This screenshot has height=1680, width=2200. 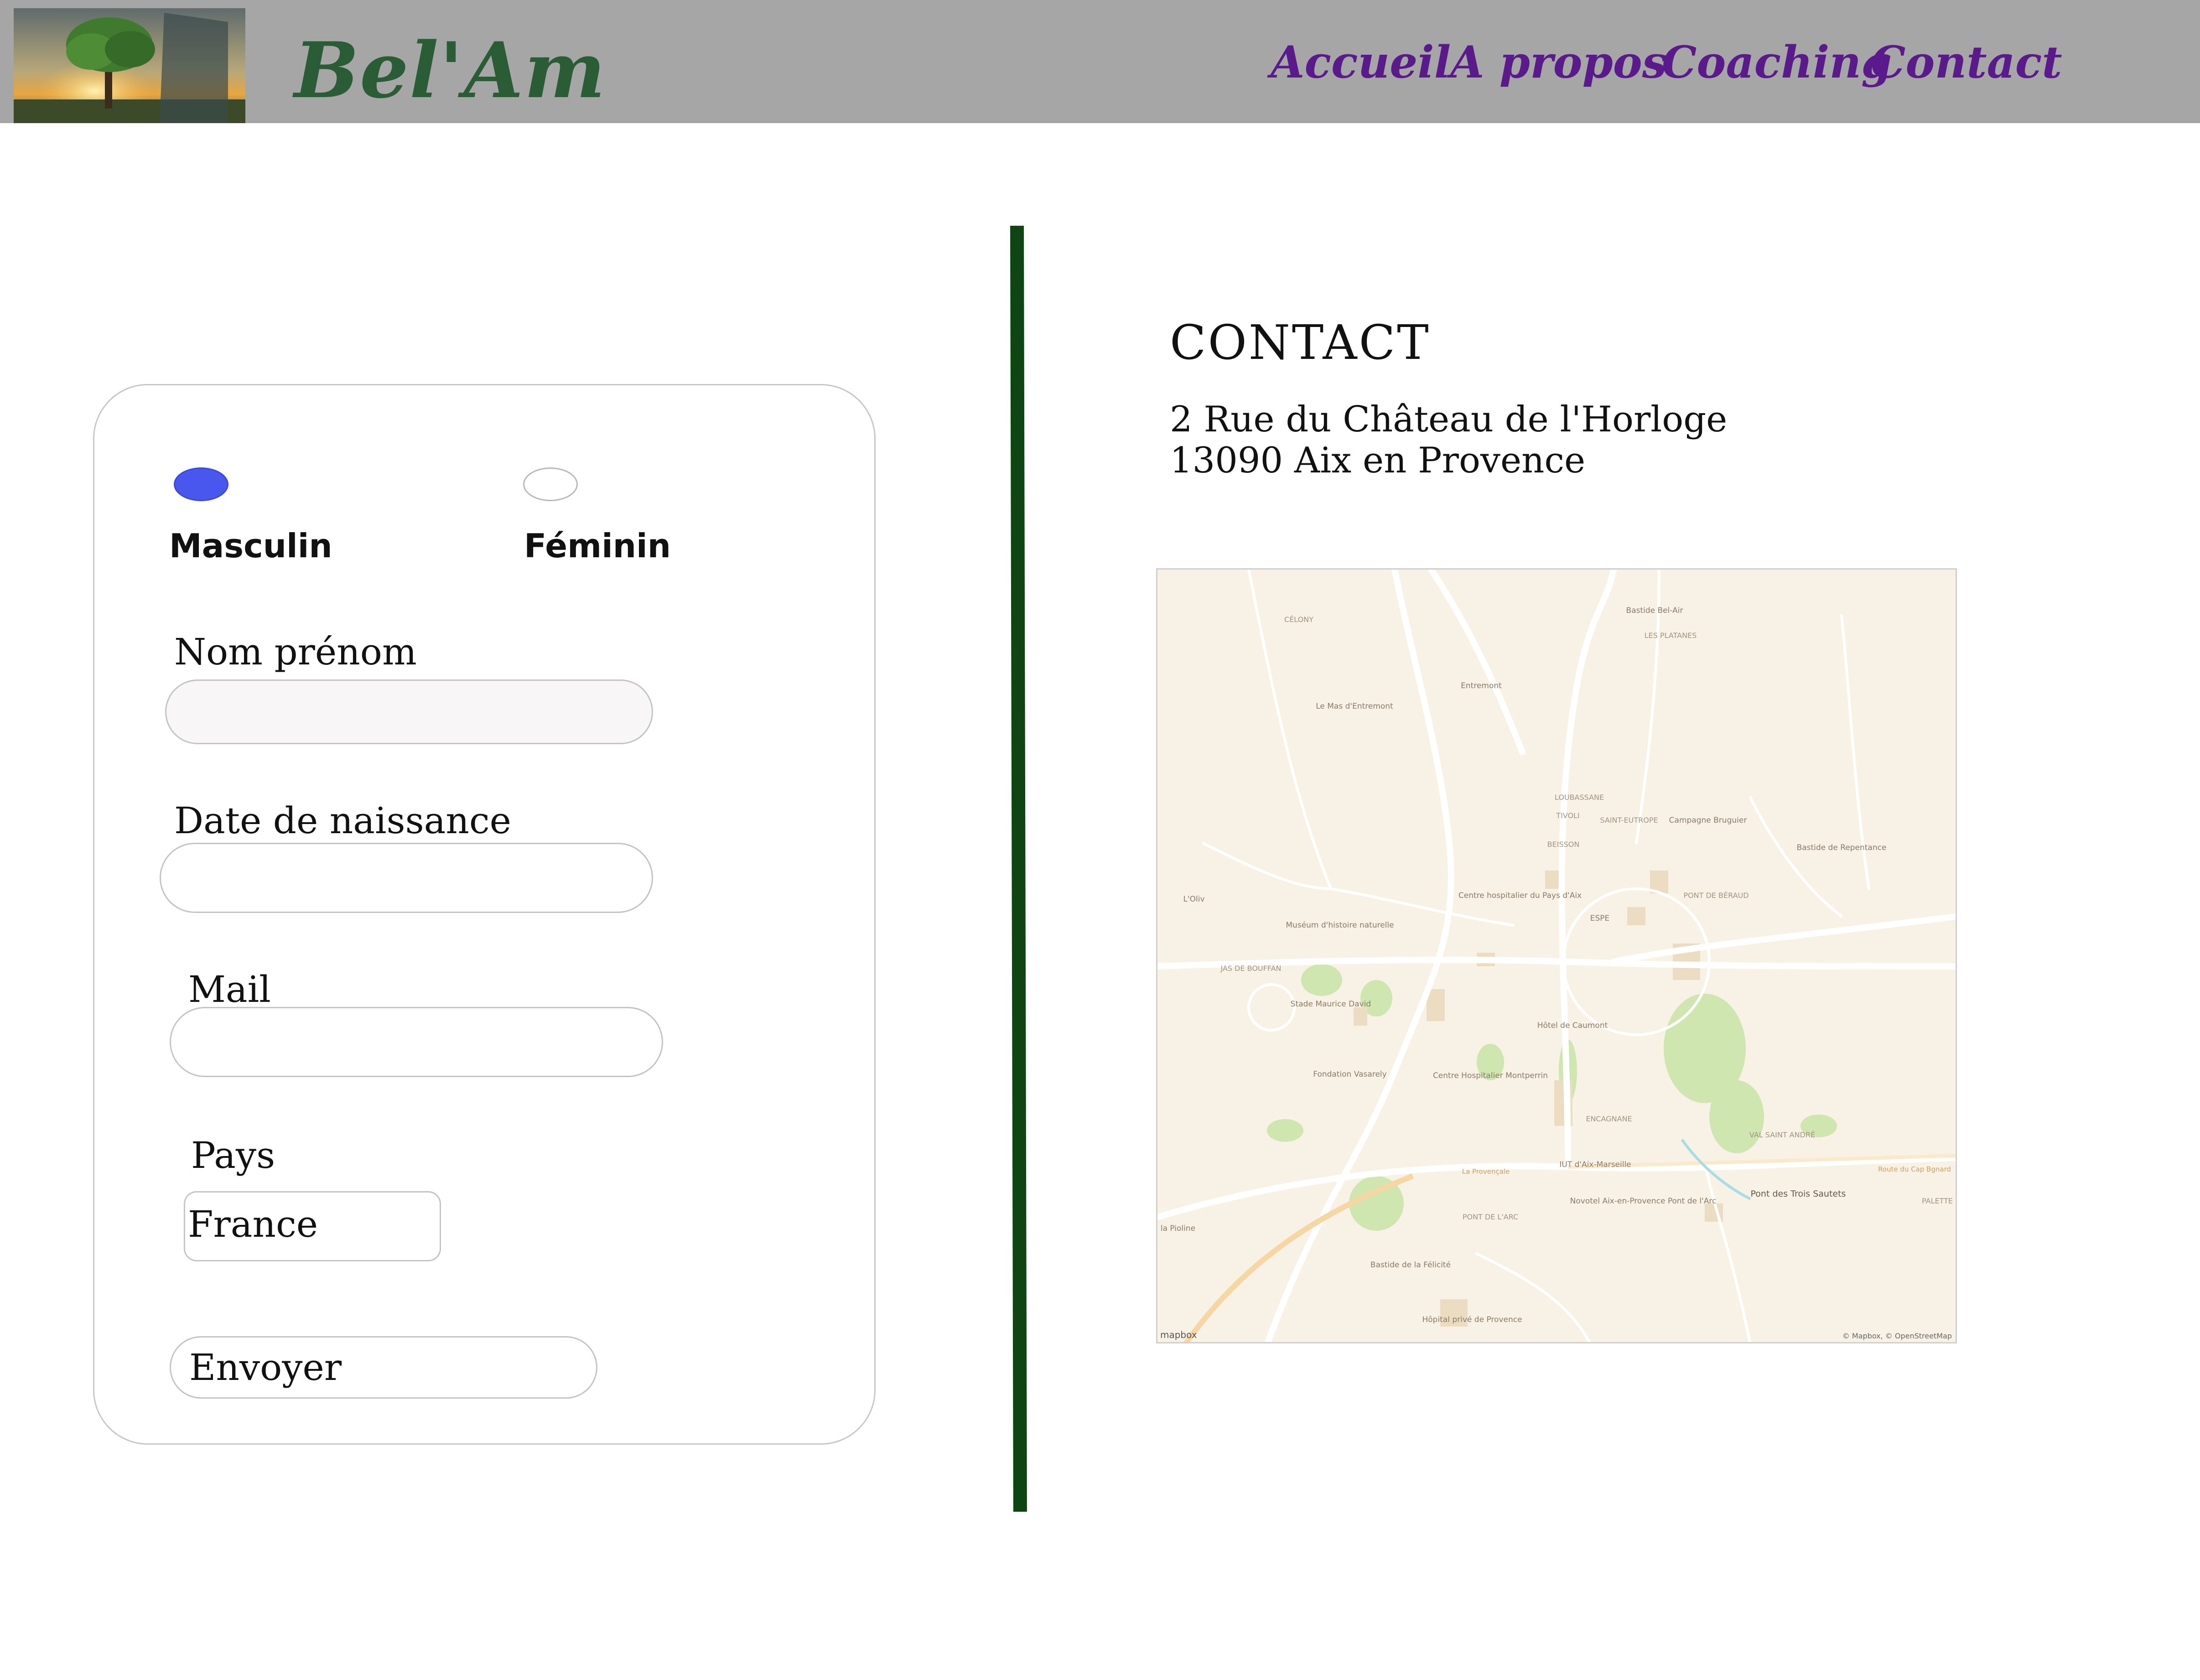 What do you see at coordinates (251, 546) in the screenshot?
I see `label-masculin: Masculin` at bounding box center [251, 546].